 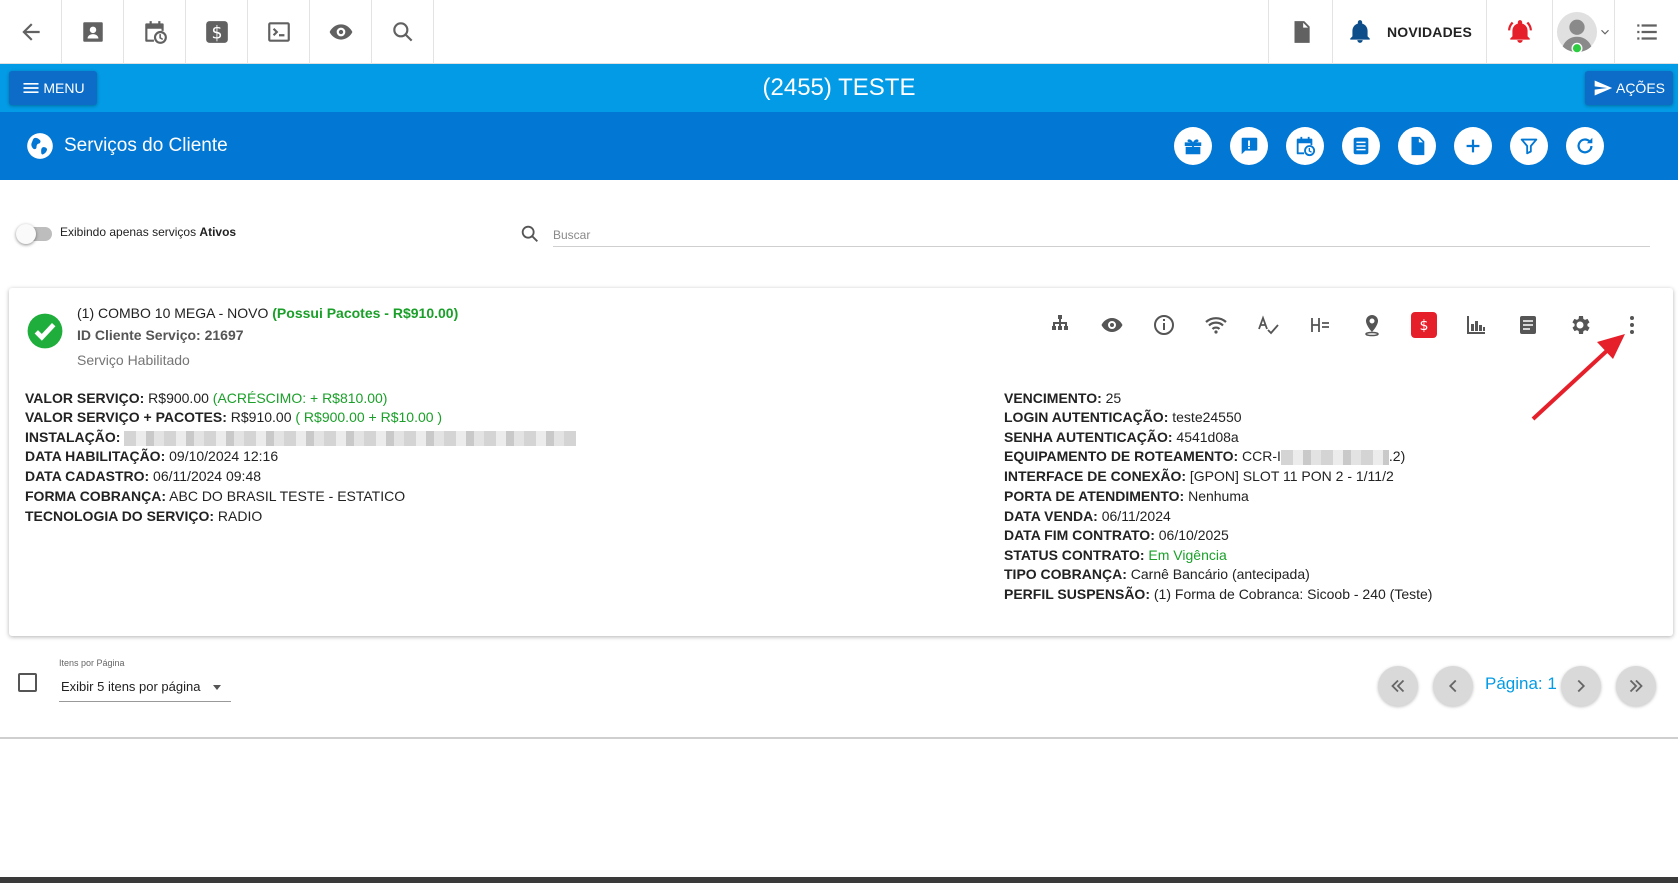 I want to click on top-toolbar: $ NOVIDADES, so click(x=839, y=32).